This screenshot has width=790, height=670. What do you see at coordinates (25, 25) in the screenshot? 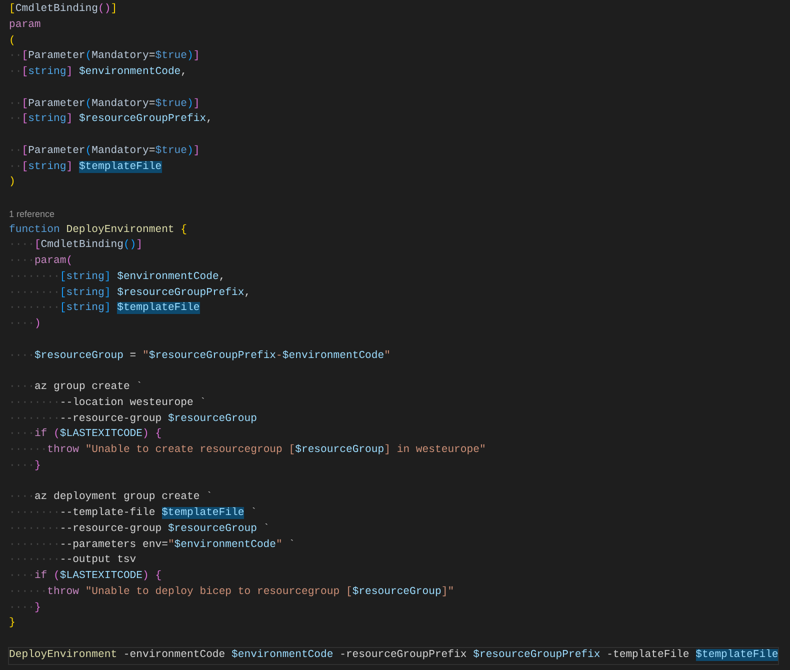
I see `code-line: param` at bounding box center [25, 25].